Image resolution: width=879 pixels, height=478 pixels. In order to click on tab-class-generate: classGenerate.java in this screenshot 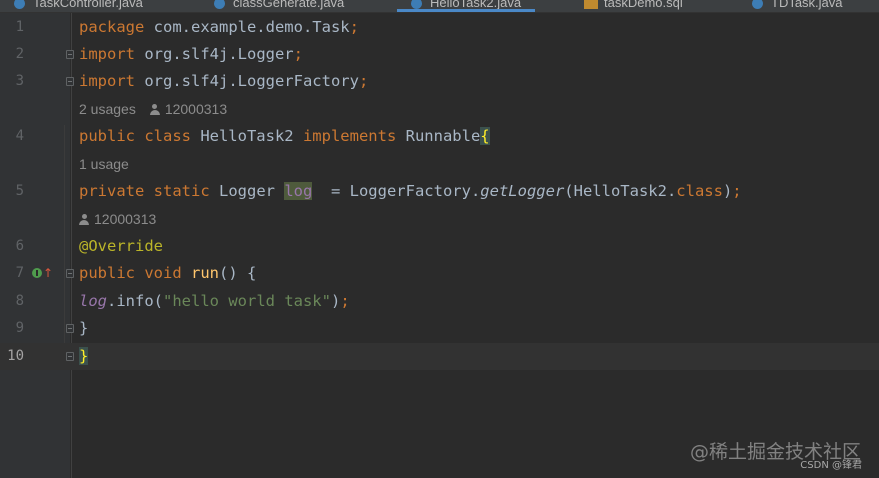, I will do `click(279, 6)`.